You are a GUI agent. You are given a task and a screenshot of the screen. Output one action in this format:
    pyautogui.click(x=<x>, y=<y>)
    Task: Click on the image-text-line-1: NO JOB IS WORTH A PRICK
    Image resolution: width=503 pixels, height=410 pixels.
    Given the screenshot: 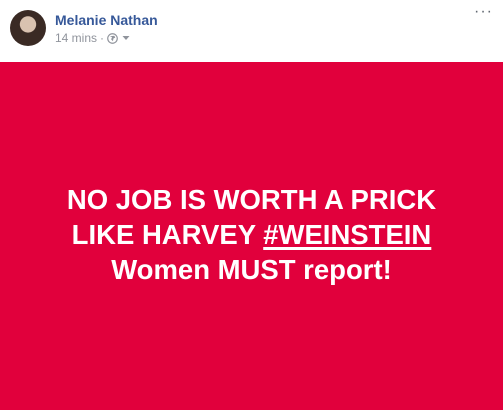 What is the action you would take?
    pyautogui.click(x=251, y=199)
    